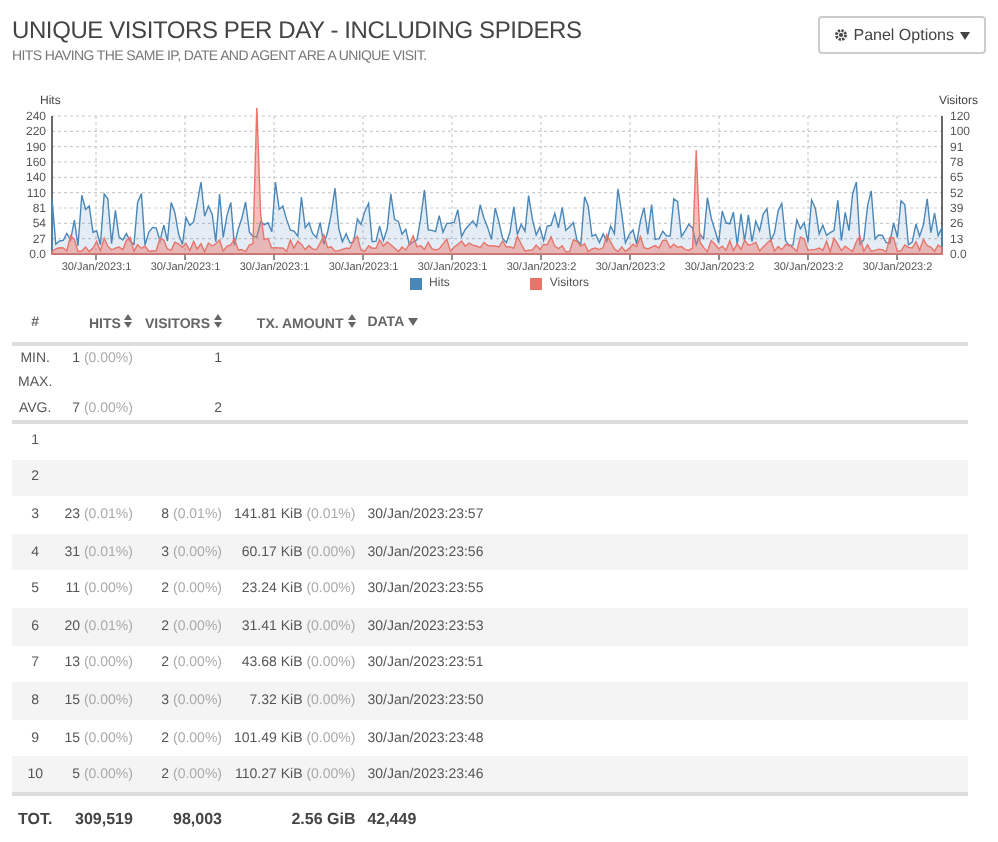 This screenshot has height=842, width=998. Describe the element at coordinates (323, 819) in the screenshot. I see `total-amount: 2.56 GiB` at that location.